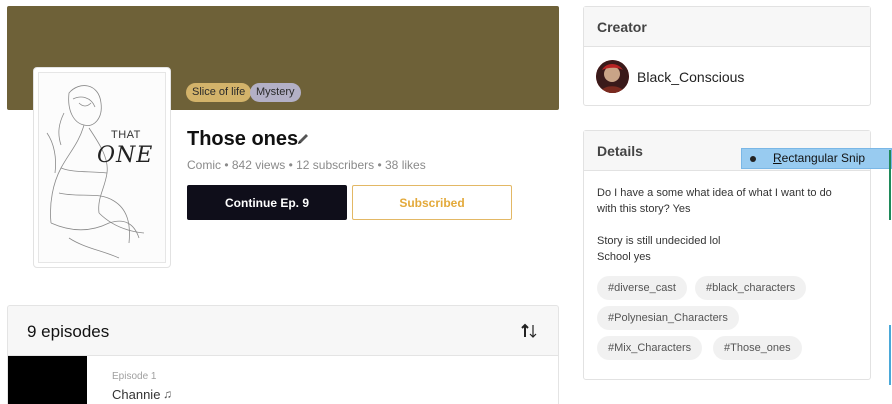  I want to click on creator-panel: Creator Black_Conscious, so click(727, 56).